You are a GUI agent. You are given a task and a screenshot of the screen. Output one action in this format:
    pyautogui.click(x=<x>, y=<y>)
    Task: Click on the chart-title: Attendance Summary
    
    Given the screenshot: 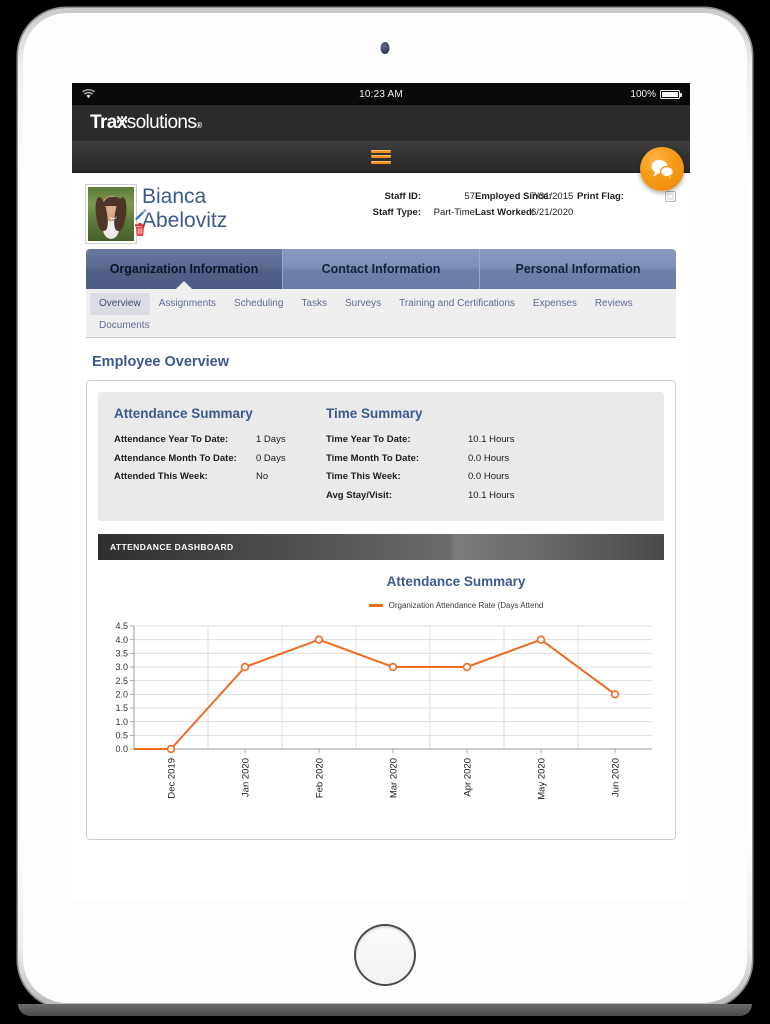 What is the action you would take?
    pyautogui.click(x=456, y=582)
    